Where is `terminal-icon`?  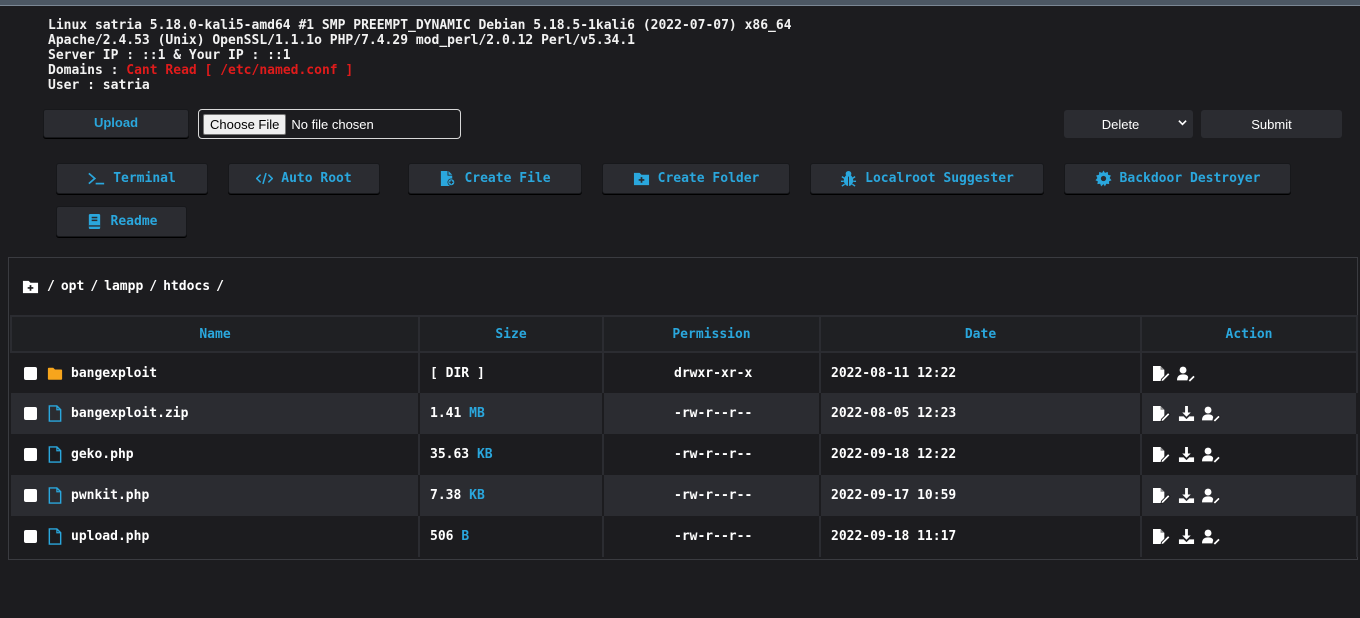 terminal-icon is located at coordinates (96, 178).